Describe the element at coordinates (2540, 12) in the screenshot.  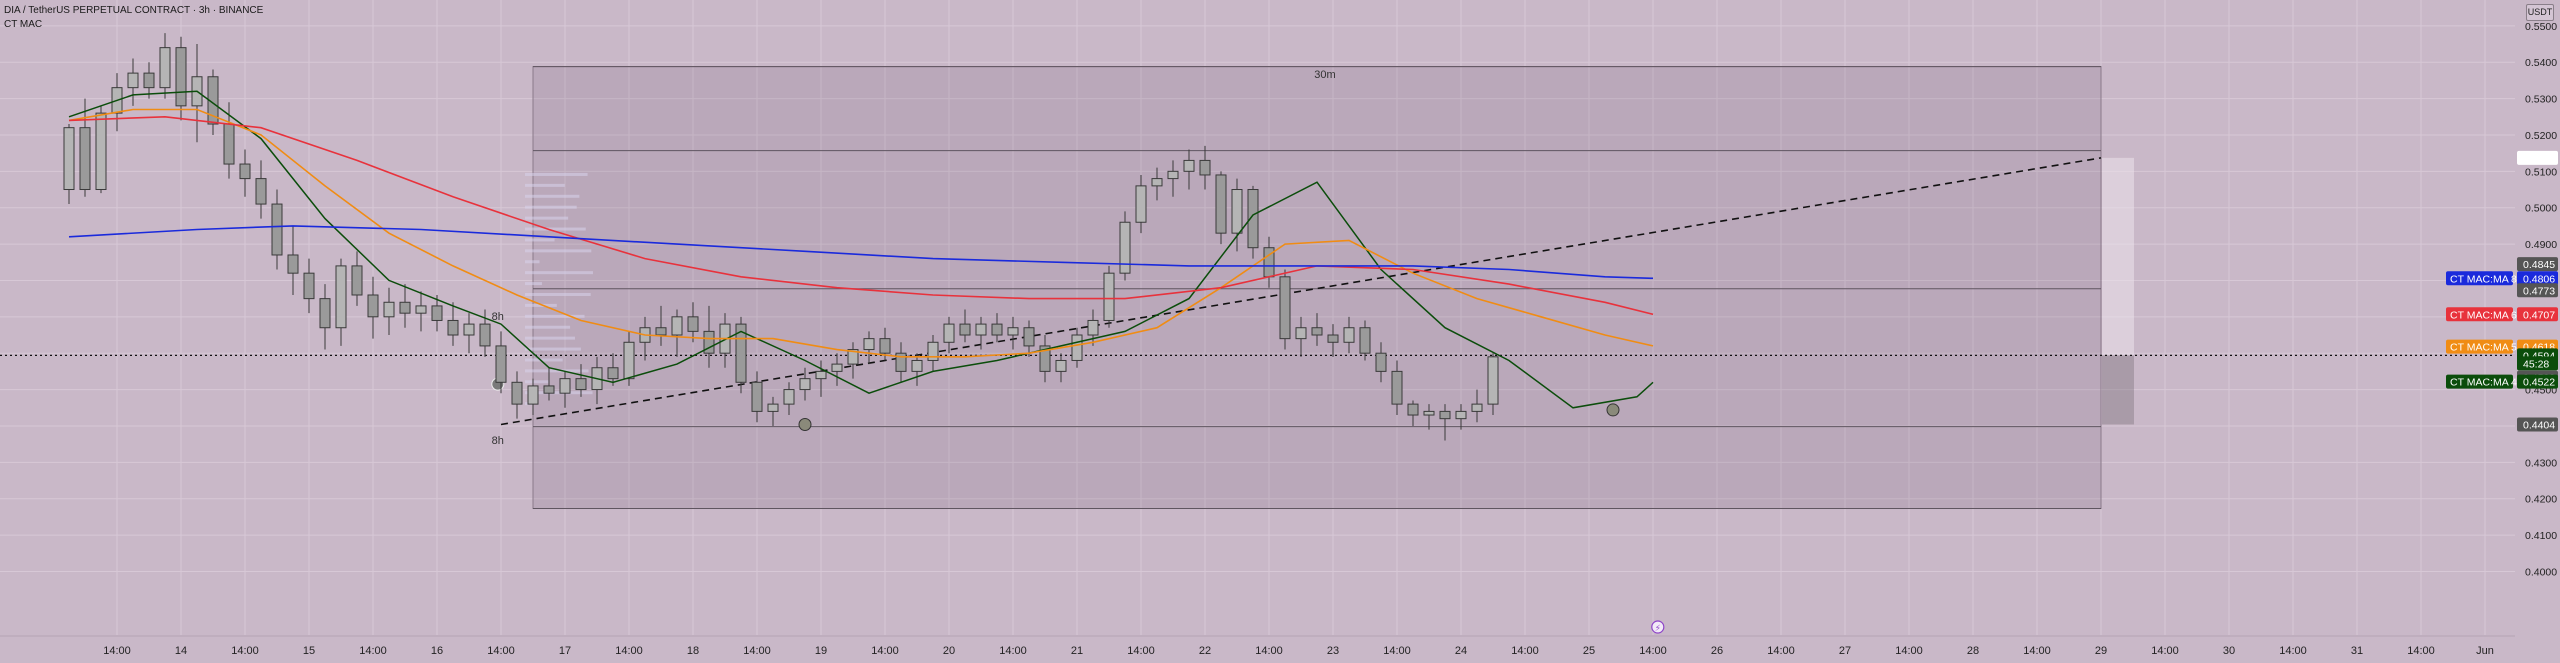
I see `currency-button: USDT` at that location.